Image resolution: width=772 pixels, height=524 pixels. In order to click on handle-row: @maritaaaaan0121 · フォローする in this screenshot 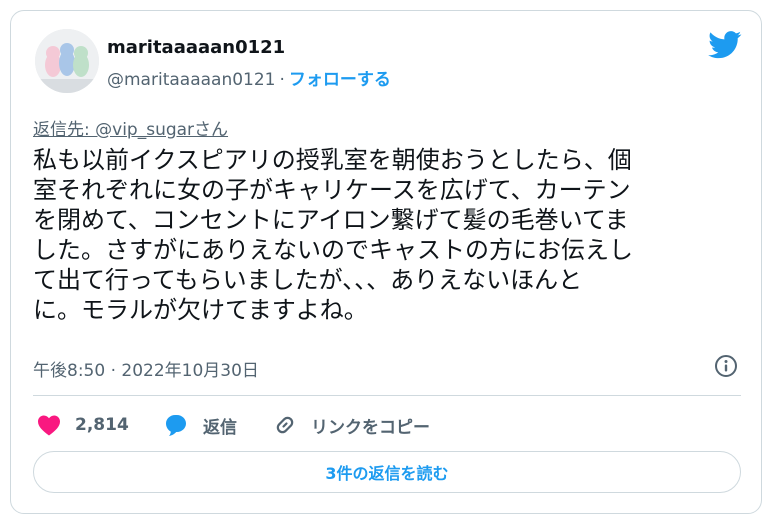, I will do `click(249, 77)`.